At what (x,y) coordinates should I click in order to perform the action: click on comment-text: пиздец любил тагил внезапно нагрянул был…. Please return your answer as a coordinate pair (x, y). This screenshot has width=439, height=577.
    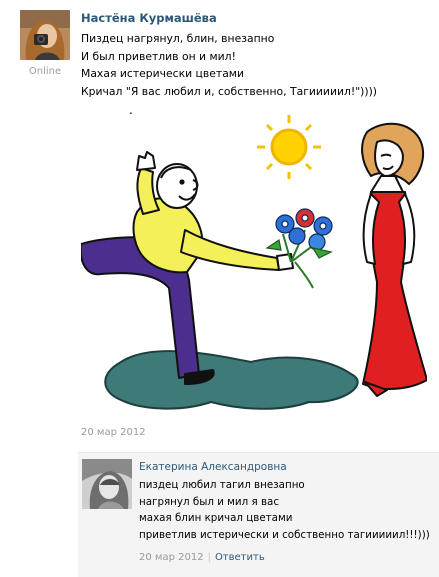
    Looking at the image, I should click on (284, 510).